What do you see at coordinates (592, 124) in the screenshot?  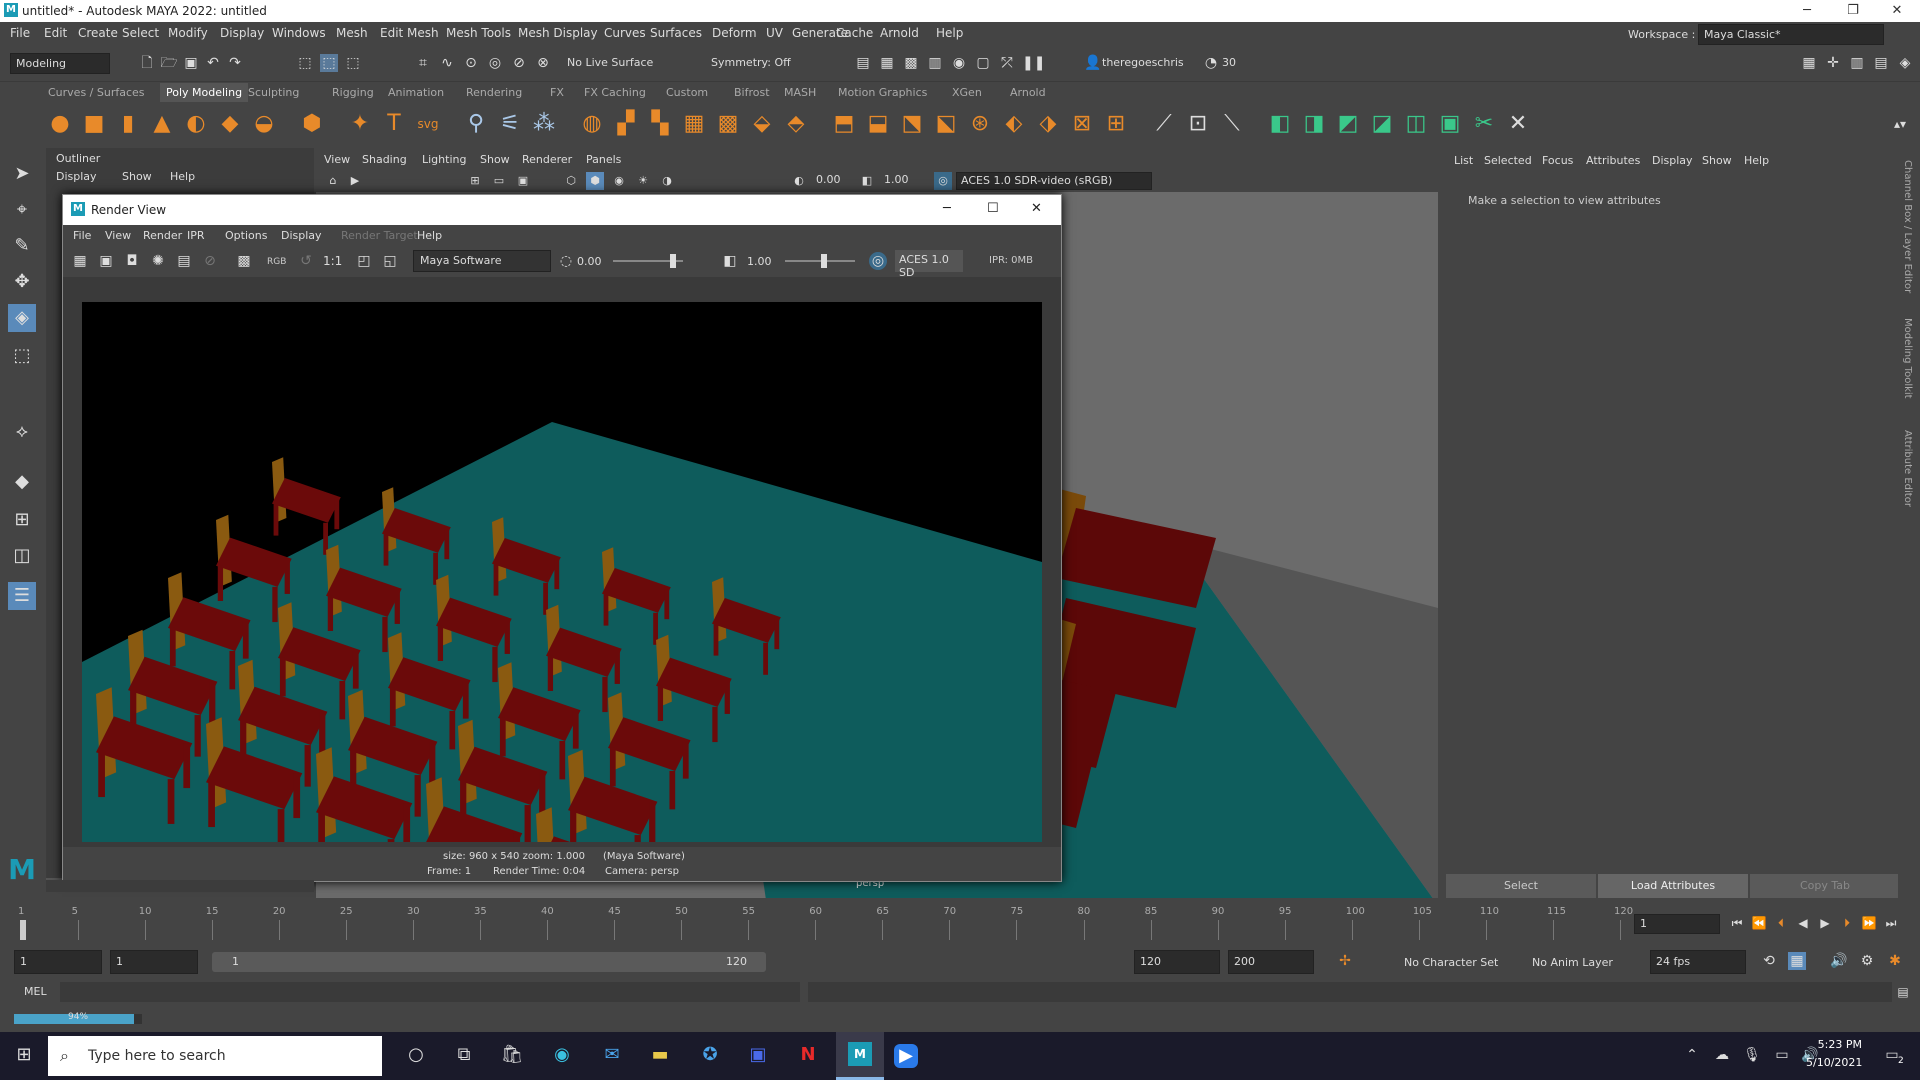 I see `combine-icon: ◍` at bounding box center [592, 124].